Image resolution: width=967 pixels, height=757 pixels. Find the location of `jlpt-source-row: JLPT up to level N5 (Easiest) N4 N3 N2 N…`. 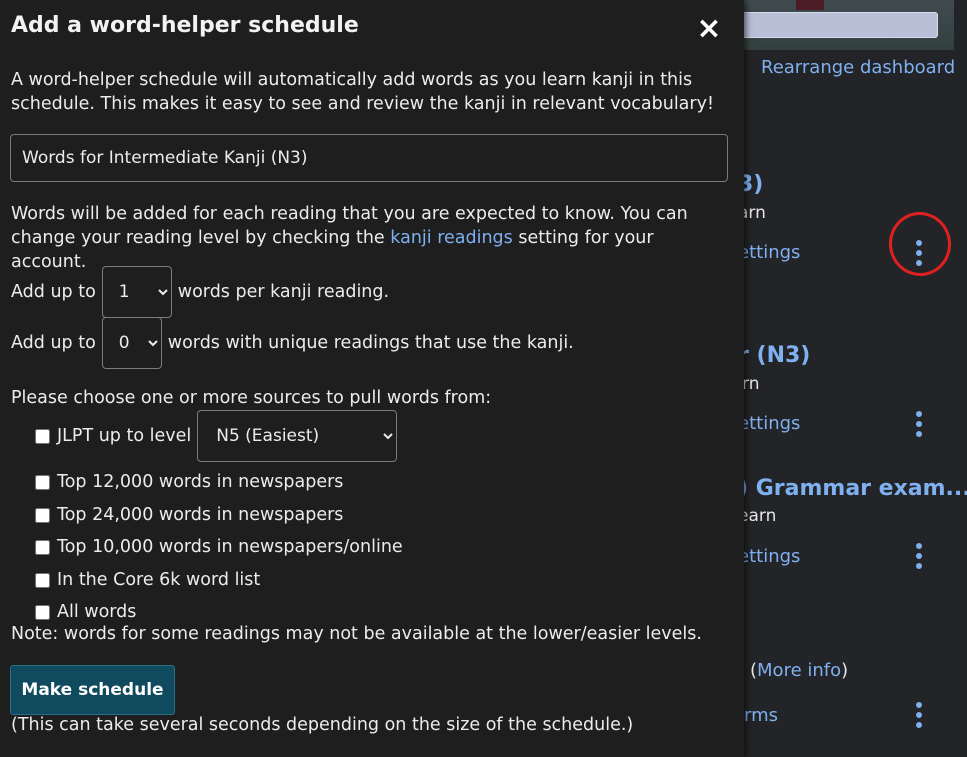

jlpt-source-row: JLPT up to level N5 (Easiest) N4 N3 N2 N… is located at coordinates (216, 436).